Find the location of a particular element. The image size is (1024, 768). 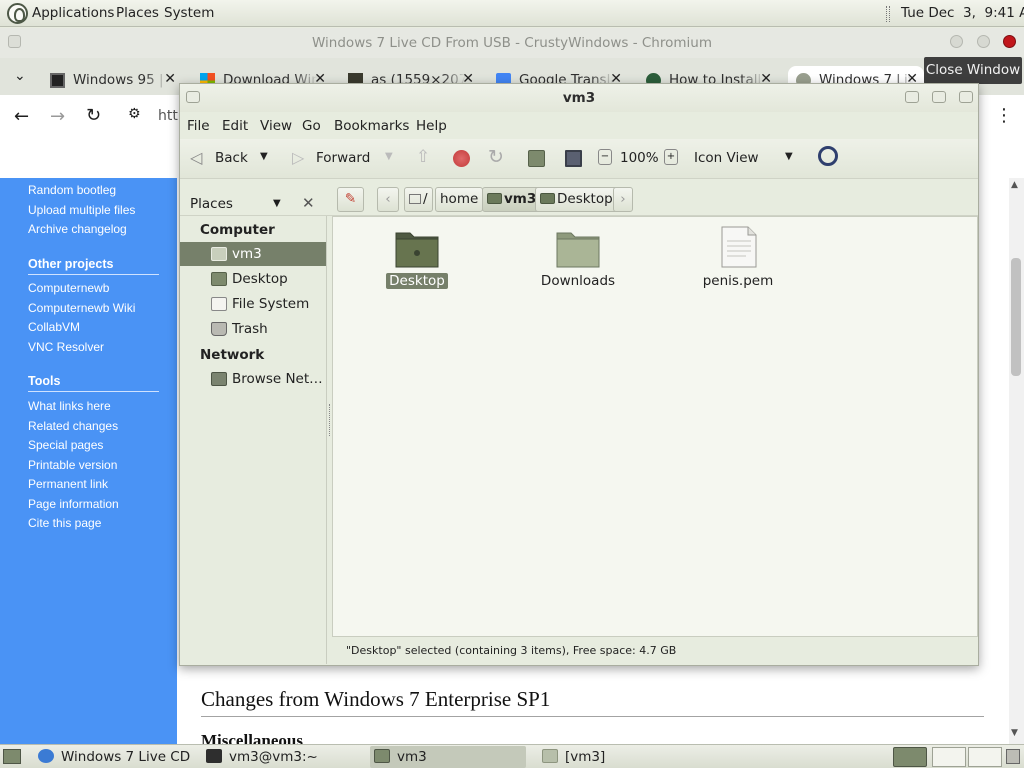

search-icon is located at coordinates (828, 156).